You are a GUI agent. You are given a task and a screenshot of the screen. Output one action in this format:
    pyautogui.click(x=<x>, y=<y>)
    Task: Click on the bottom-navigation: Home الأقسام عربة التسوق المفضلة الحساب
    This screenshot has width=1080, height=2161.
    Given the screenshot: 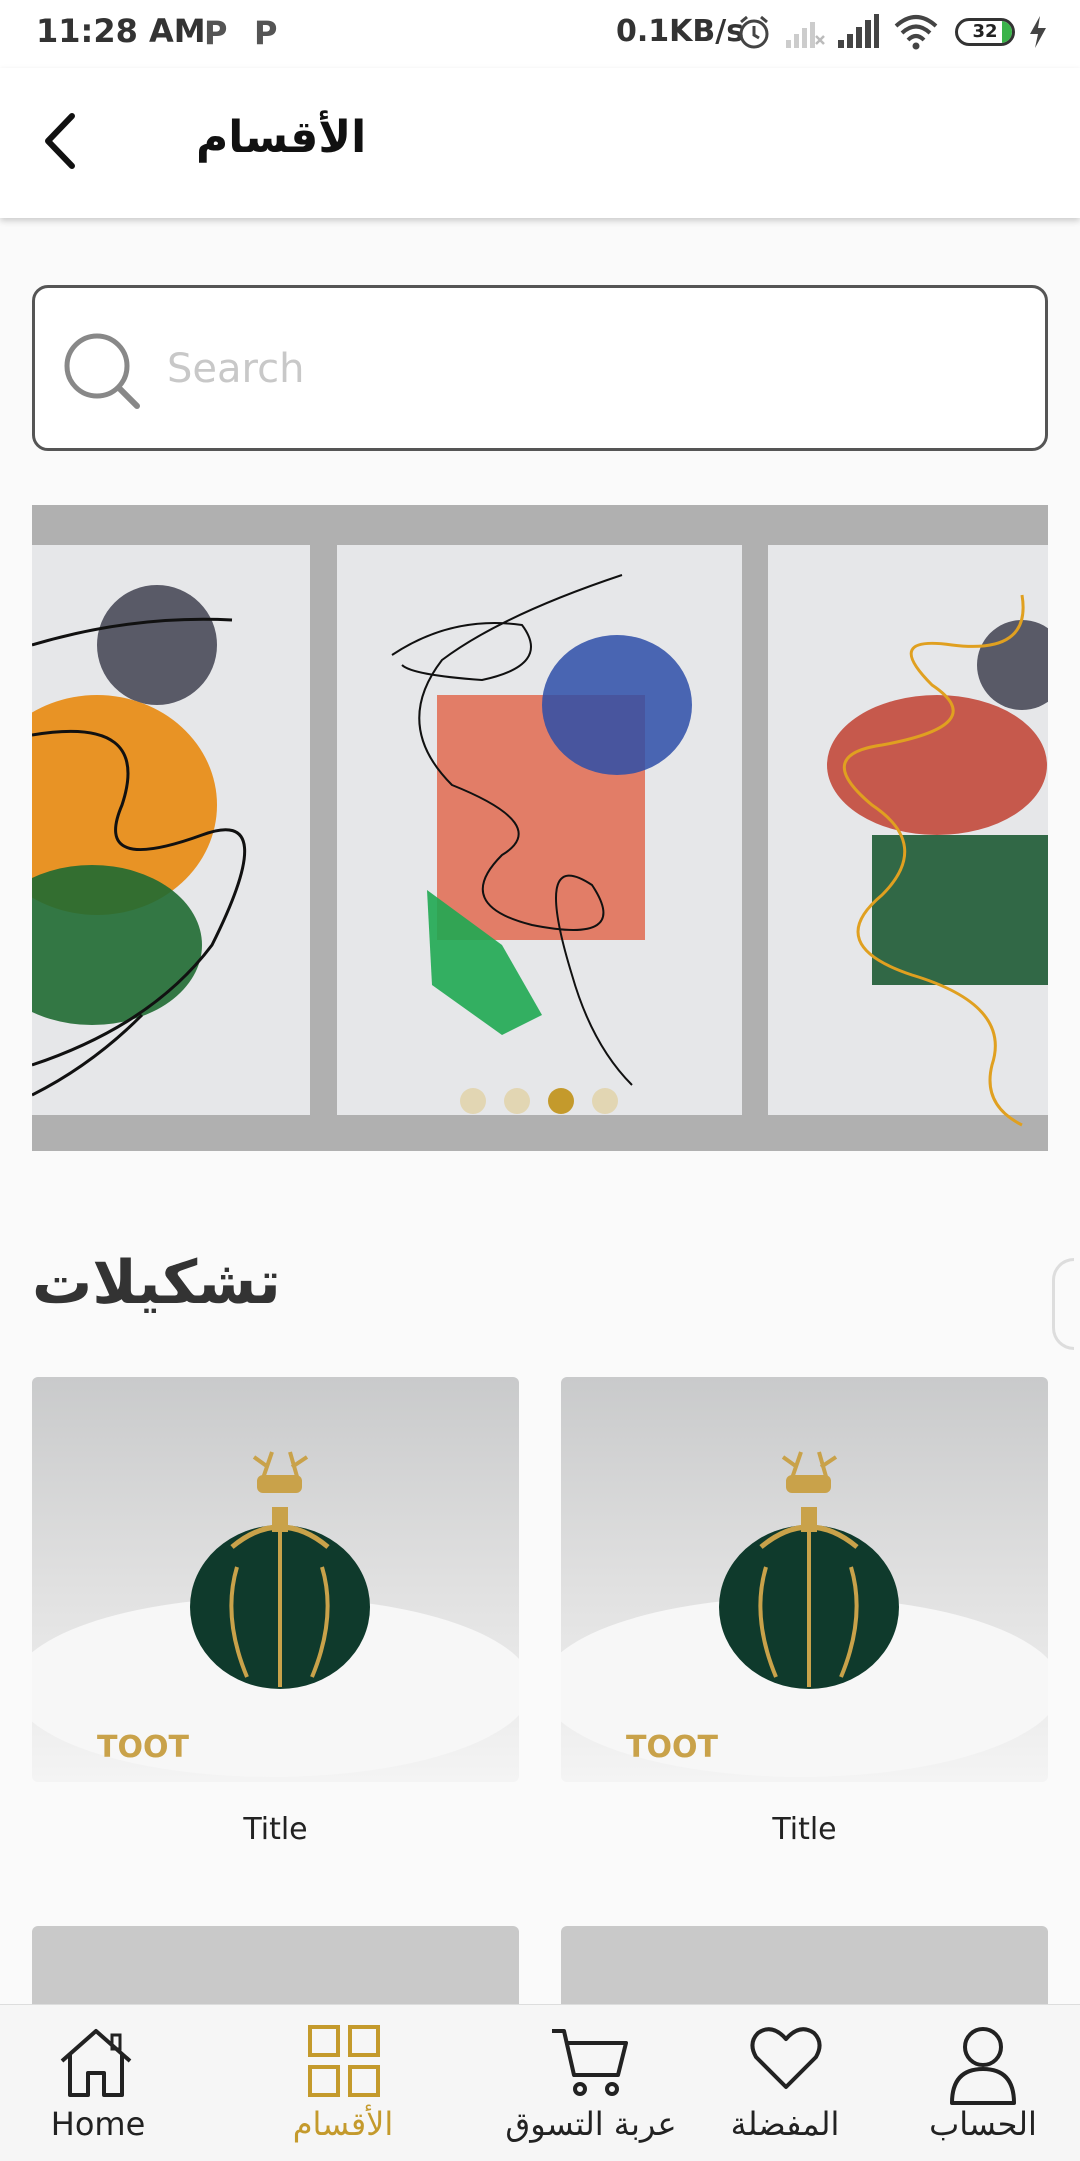 What is the action you would take?
    pyautogui.click(x=540, y=2082)
    